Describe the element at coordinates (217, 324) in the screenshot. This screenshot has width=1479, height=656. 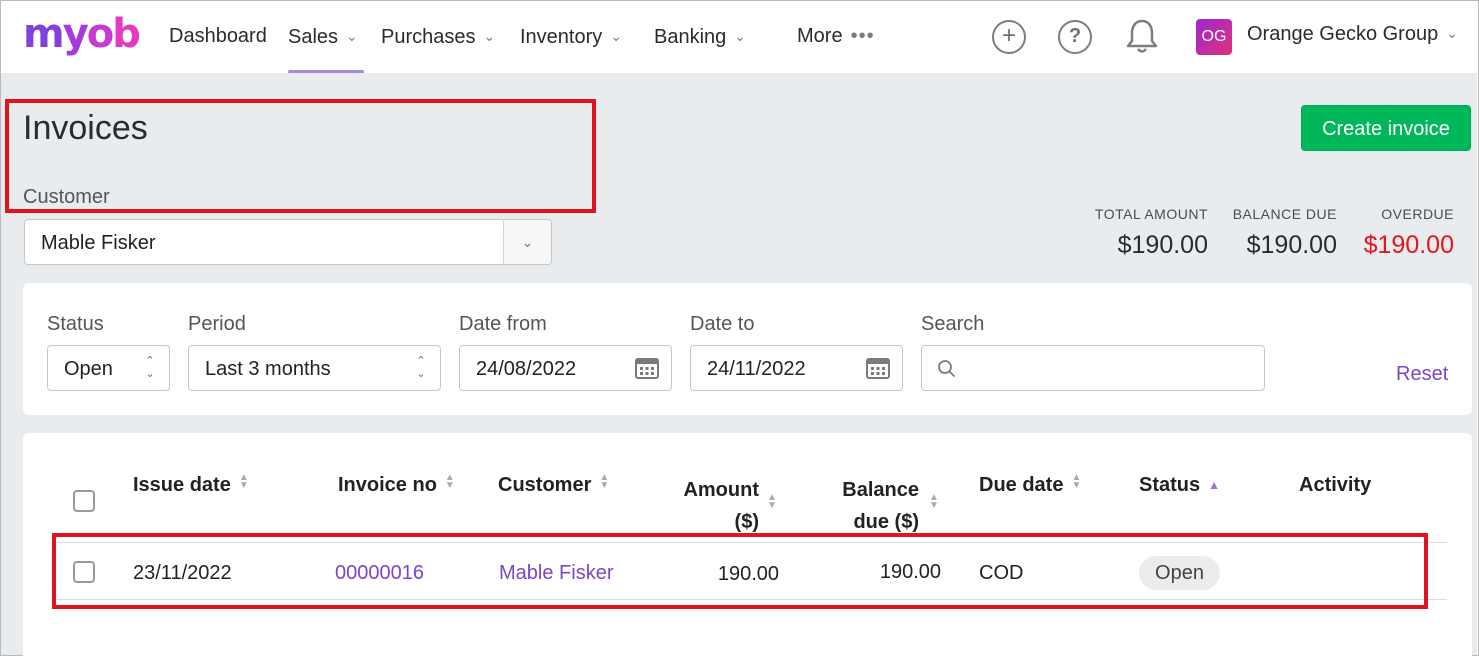
I see `period-filter-label: Period` at that location.